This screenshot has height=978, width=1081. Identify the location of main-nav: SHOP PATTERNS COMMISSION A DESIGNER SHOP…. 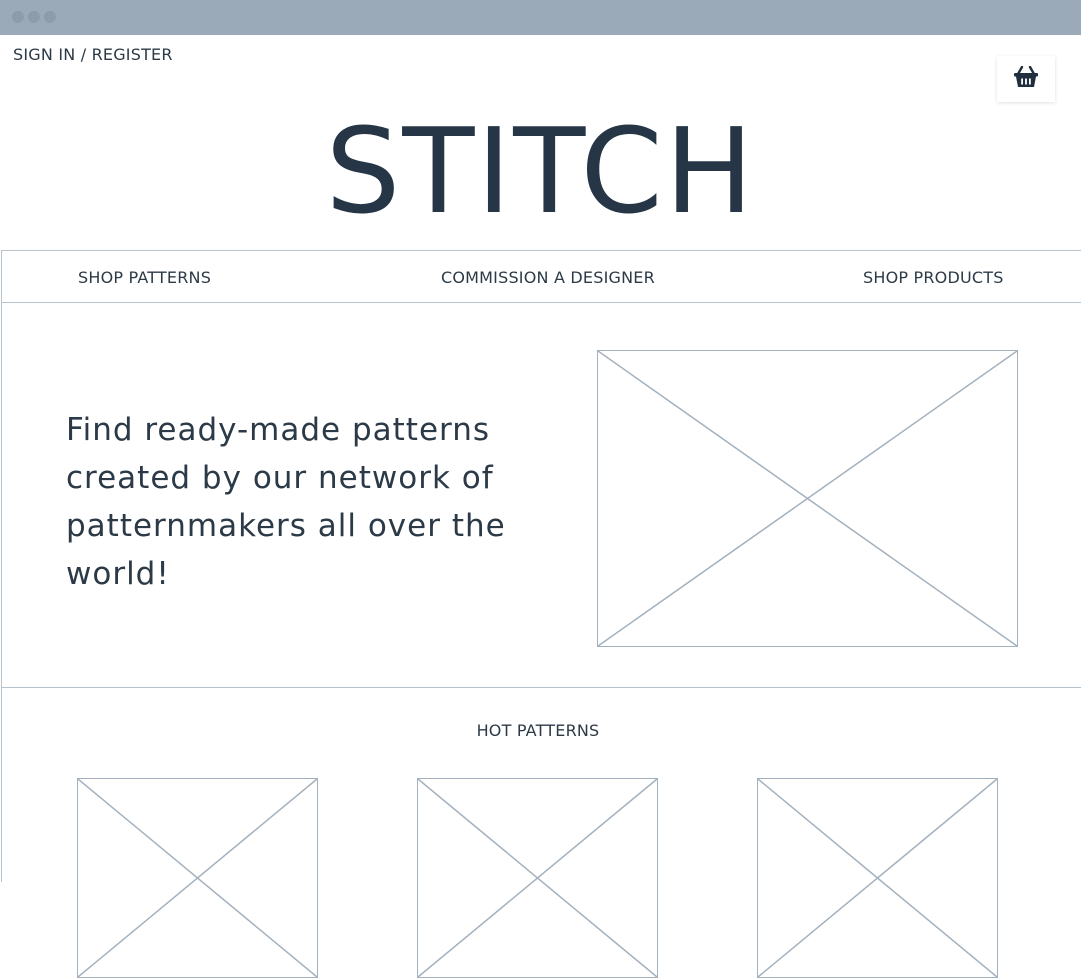
(541, 276).